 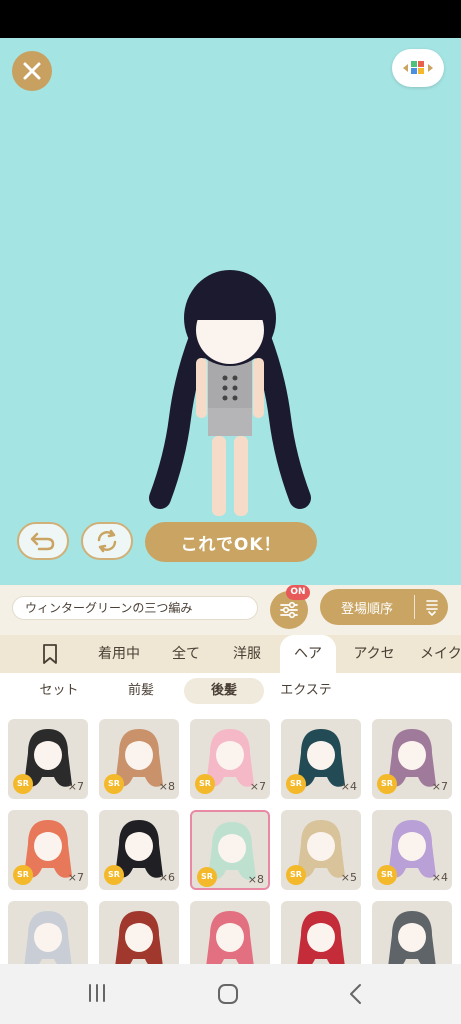 I want to click on home-icon, so click(x=228, y=994).